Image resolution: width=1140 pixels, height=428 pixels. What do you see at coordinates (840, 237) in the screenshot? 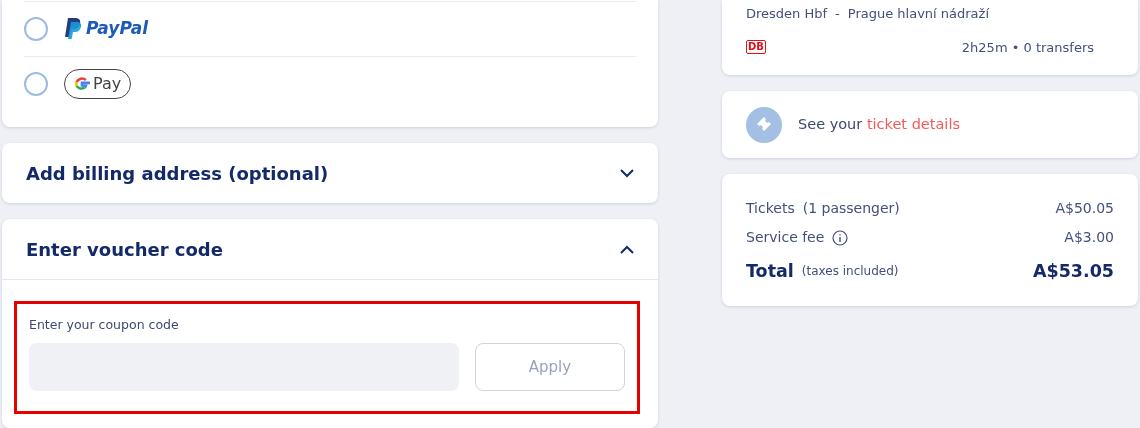
I see `info-icon` at bounding box center [840, 237].